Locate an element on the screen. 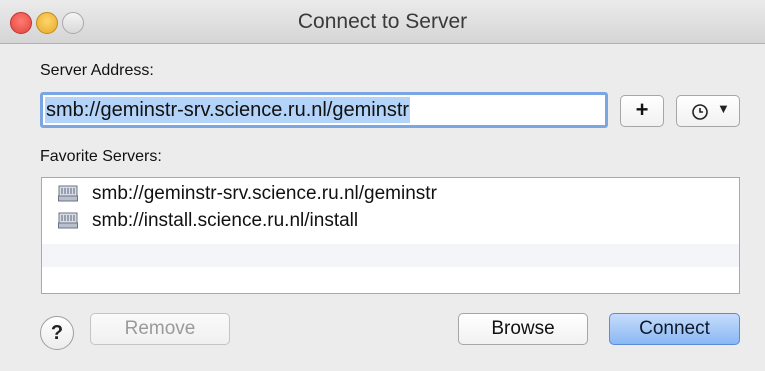 Image resolution: width=765 pixels, height=371 pixels. connect-button: Connect is located at coordinates (674, 329).